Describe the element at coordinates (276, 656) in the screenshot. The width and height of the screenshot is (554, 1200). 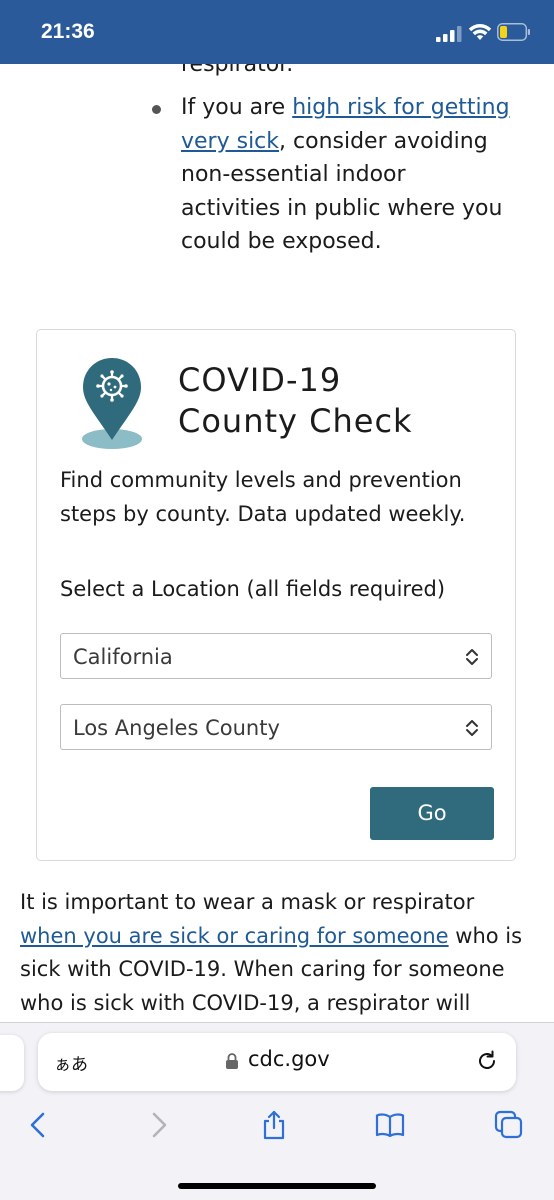
I see `state-select: California` at that location.